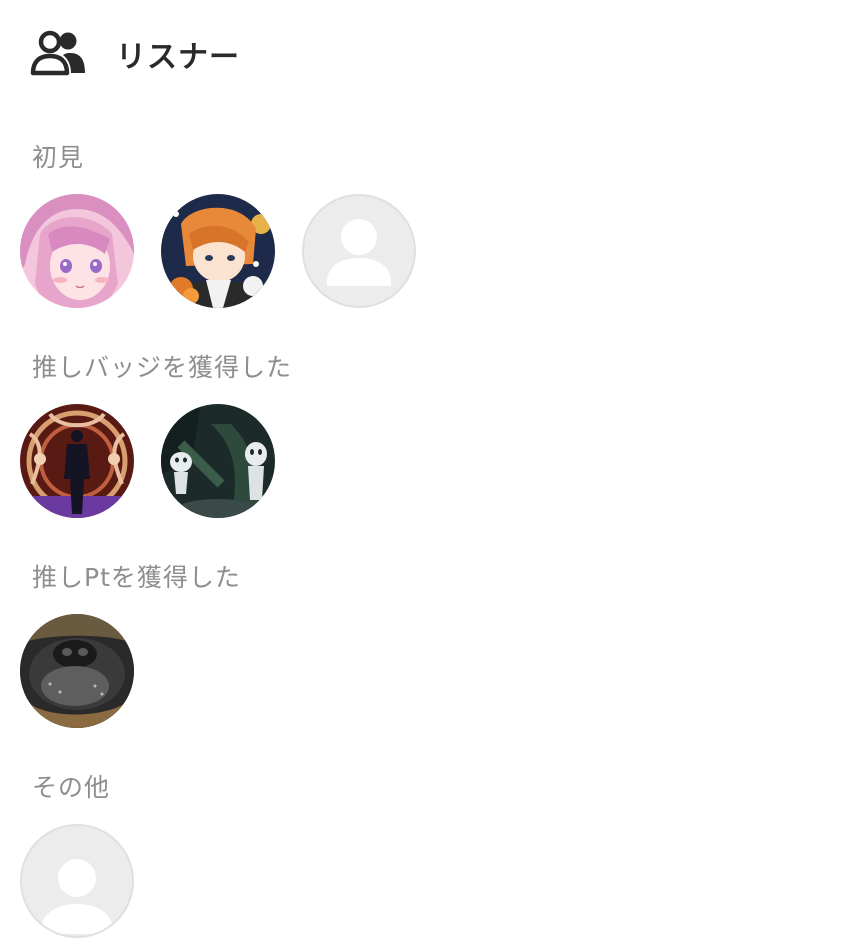 Image resolution: width=862 pixels, height=945 pixels. Describe the element at coordinates (77, 461) in the screenshot. I see `avatar-silhouette-ornate` at that location.